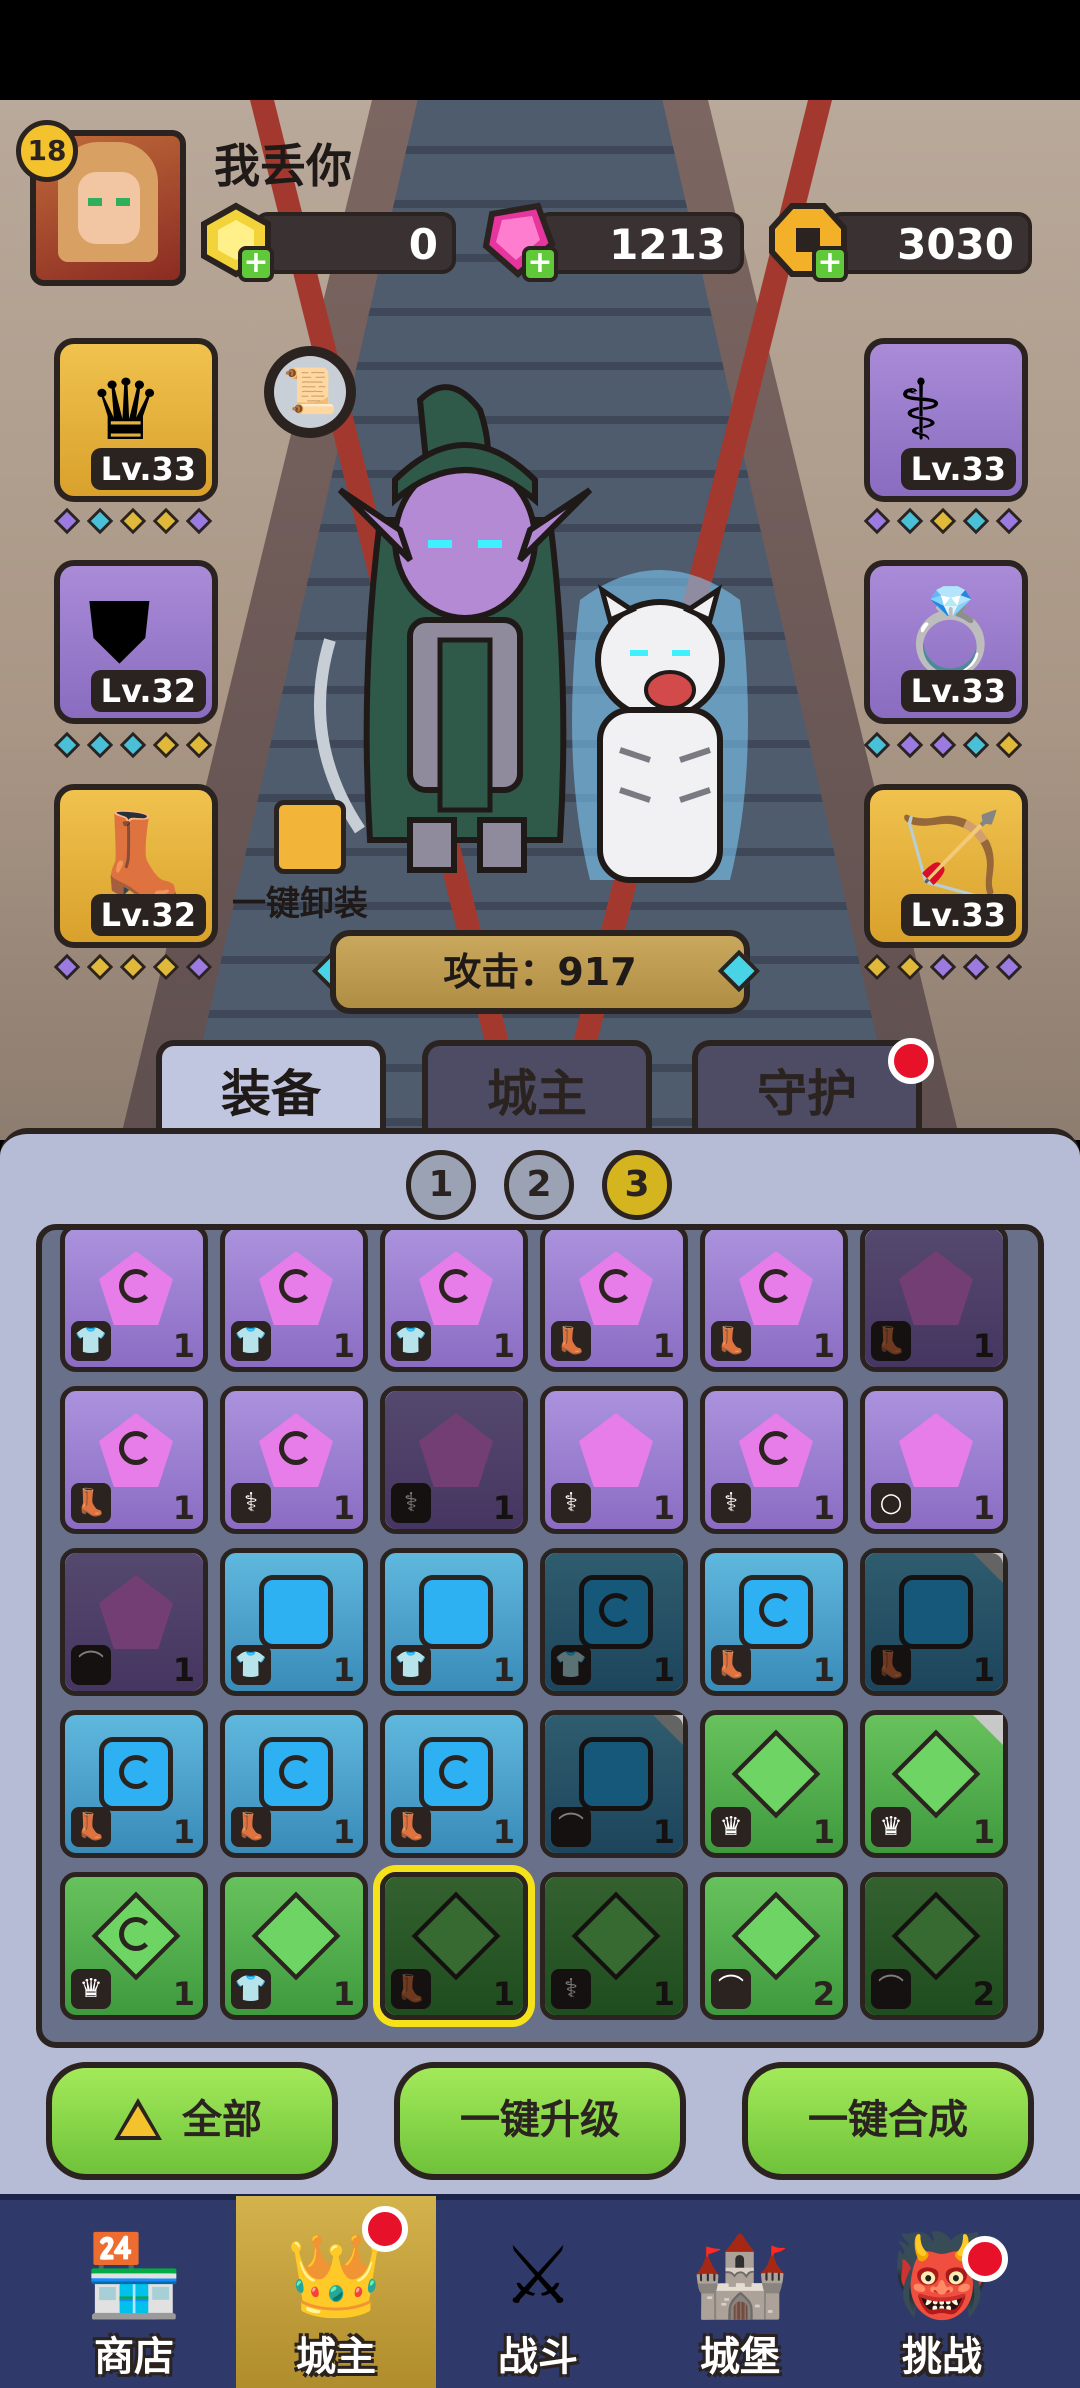 This screenshot has height=2388, width=1080. What do you see at coordinates (946, 420) in the screenshot?
I see `equip-slot-staff: ⚕ Lv.33` at bounding box center [946, 420].